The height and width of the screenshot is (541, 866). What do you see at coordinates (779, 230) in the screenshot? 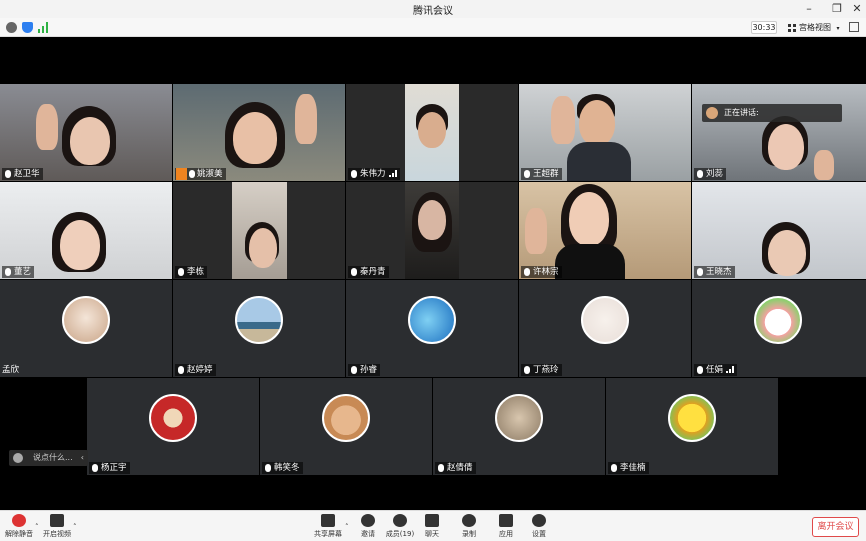
I see `video-tile: 王晓杰` at bounding box center [779, 230].